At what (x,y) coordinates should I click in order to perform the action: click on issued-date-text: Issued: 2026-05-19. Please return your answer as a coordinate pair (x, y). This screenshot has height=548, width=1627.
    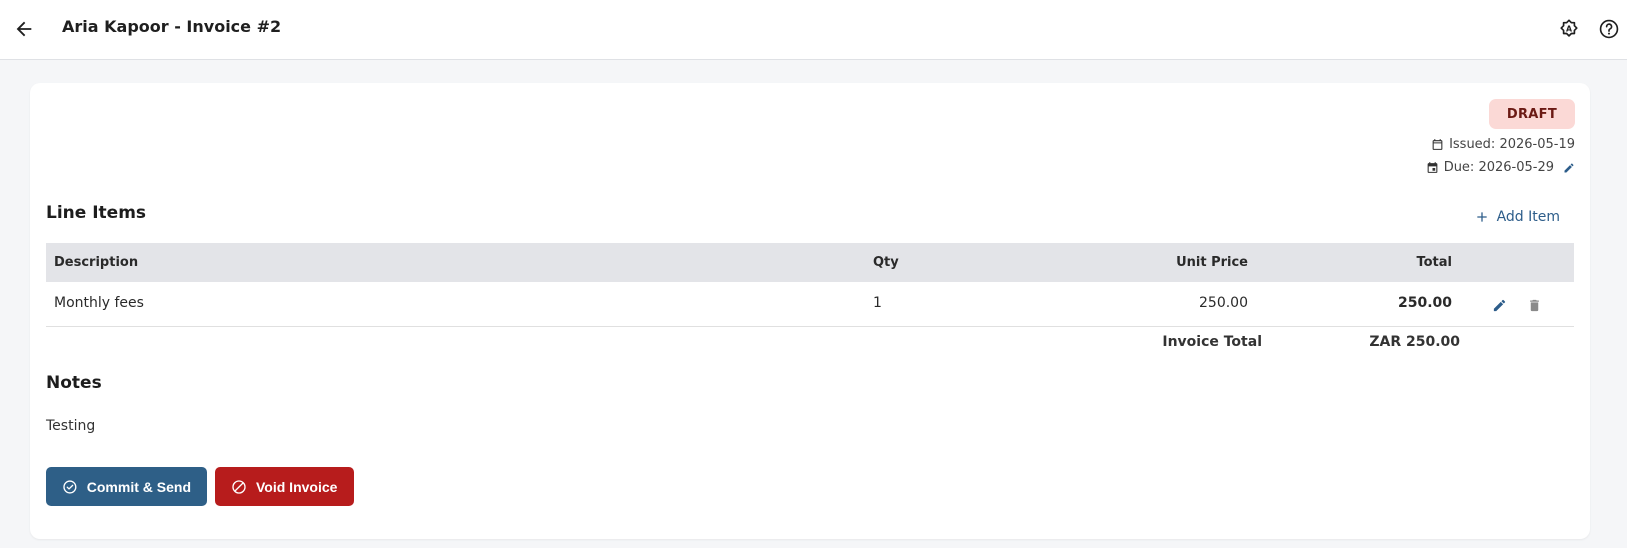
    Looking at the image, I should click on (1512, 144).